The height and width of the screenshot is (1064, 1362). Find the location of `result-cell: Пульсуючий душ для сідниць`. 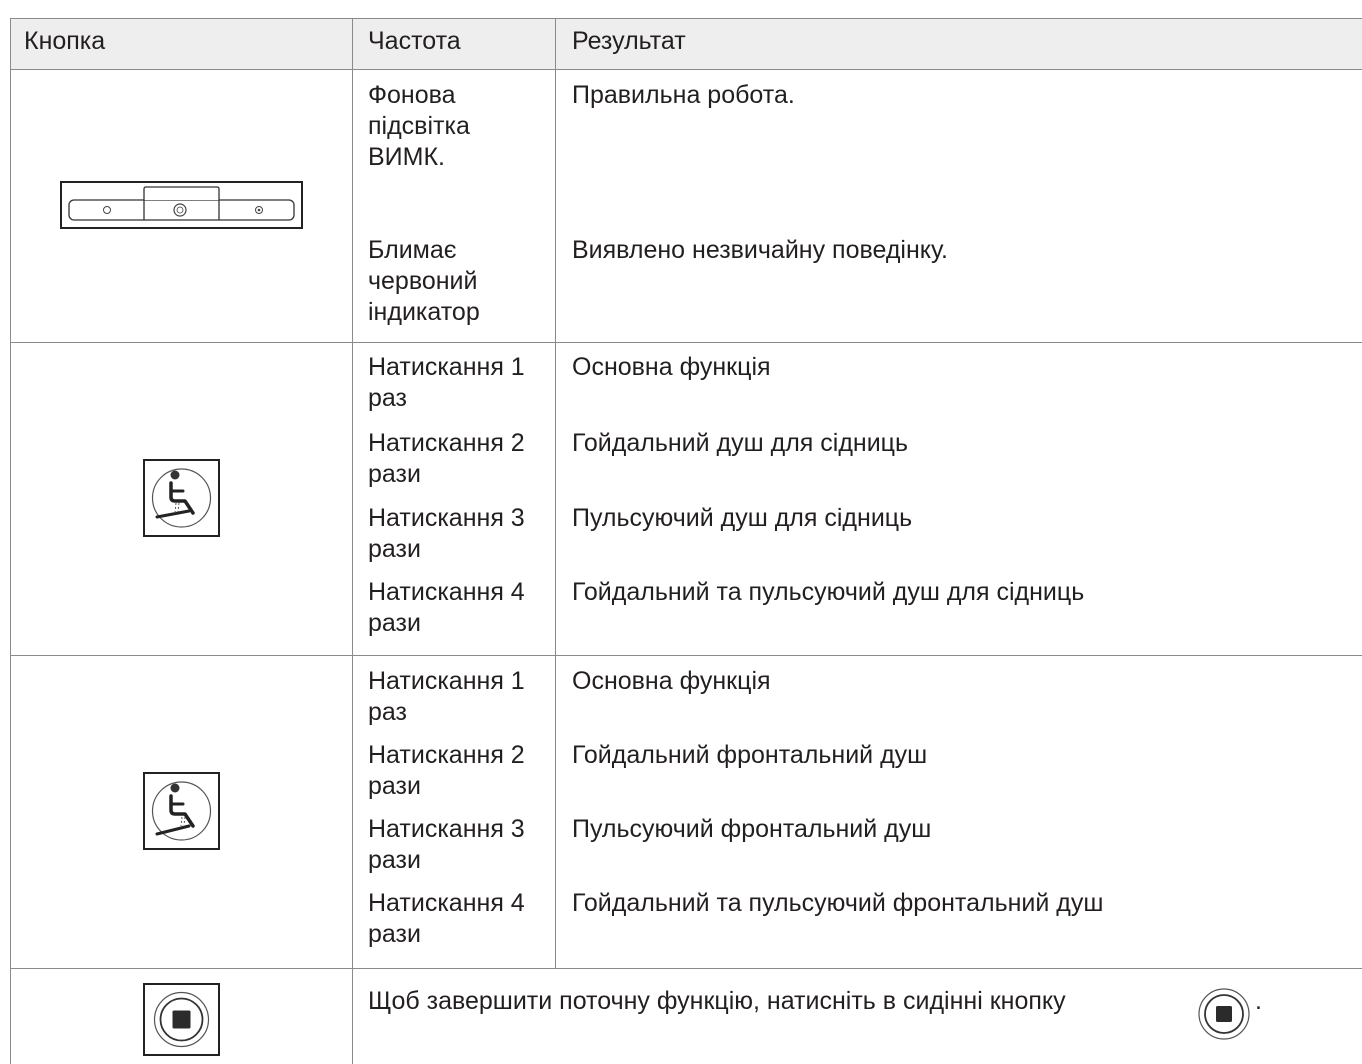

result-cell: Пульсуючий душ для сідниць is located at coordinates (742, 518).